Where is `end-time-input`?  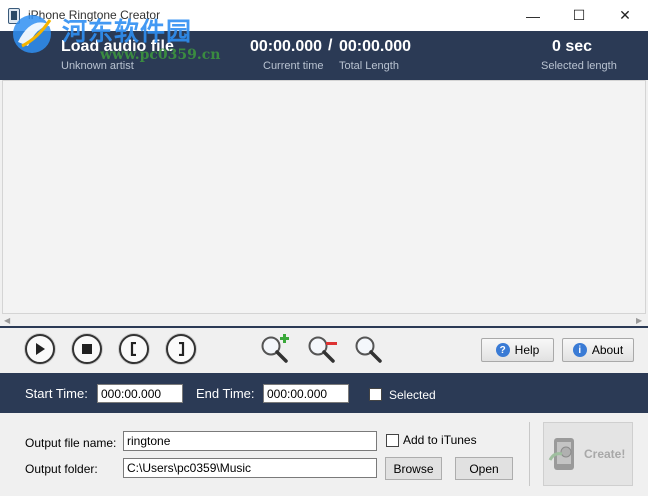 end-time-input is located at coordinates (306, 393).